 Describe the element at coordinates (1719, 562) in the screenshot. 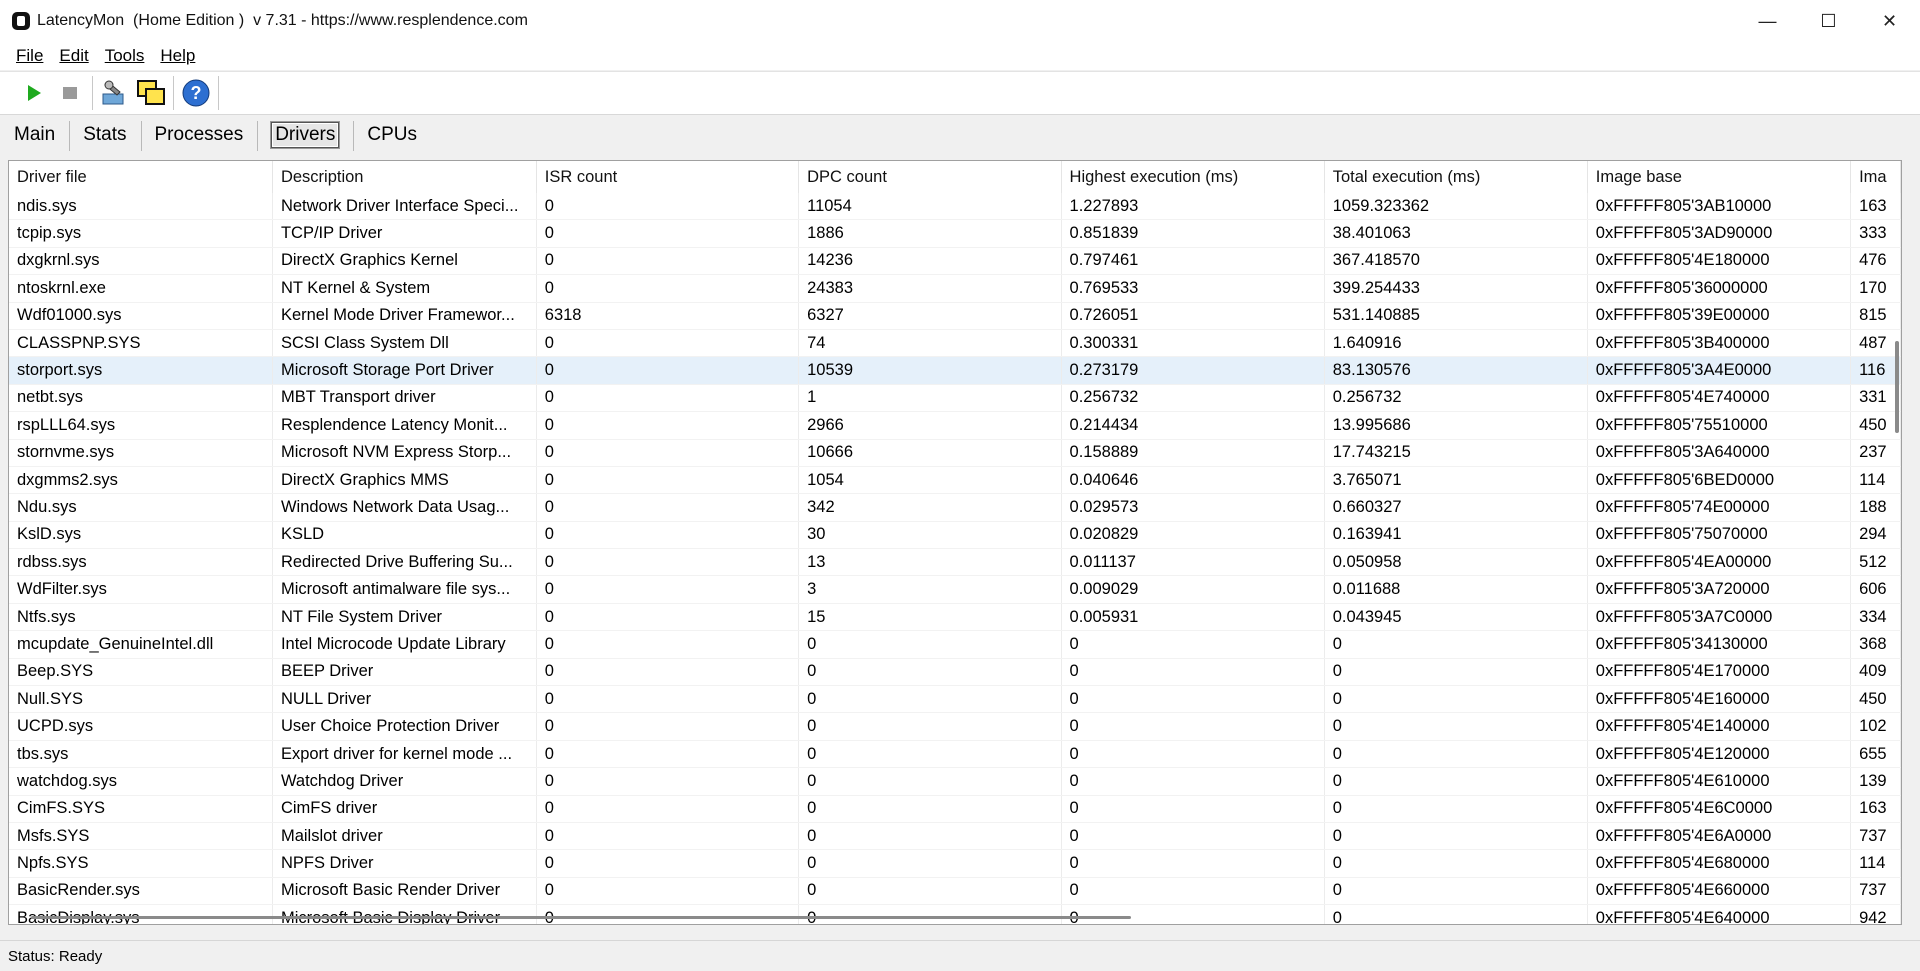

I see `table-cell: 0xFFFFF805'4EA00000` at that location.